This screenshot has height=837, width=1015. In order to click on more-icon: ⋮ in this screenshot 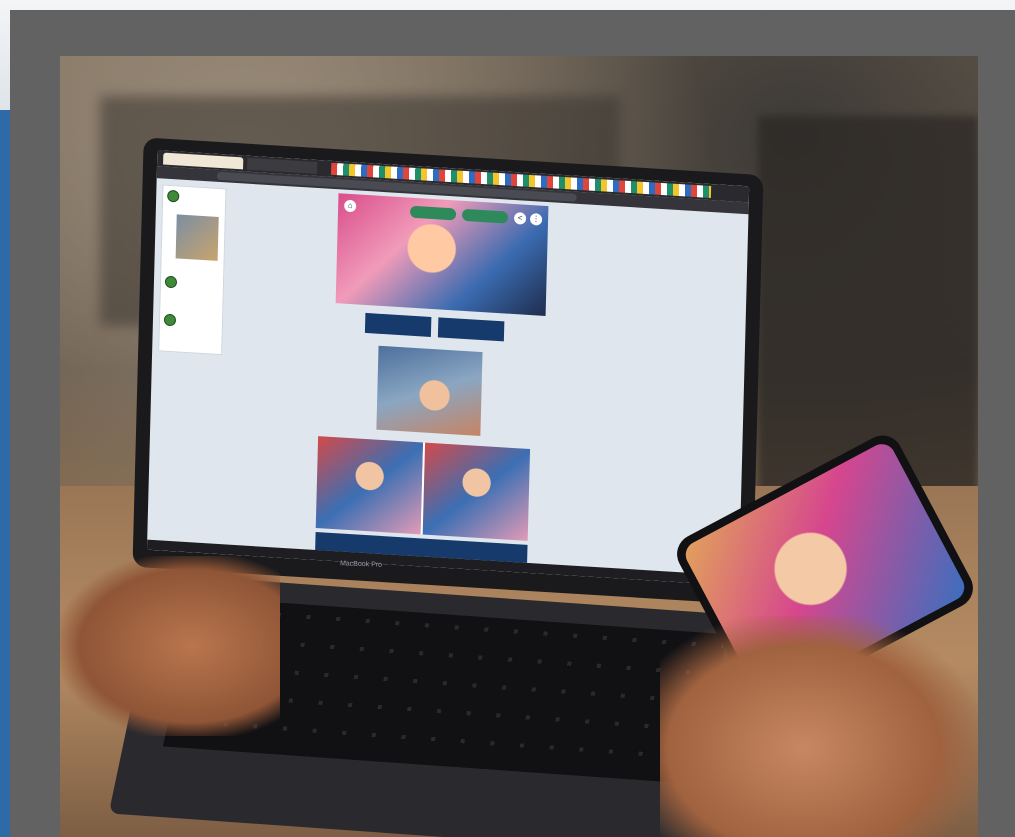, I will do `click(536, 219)`.